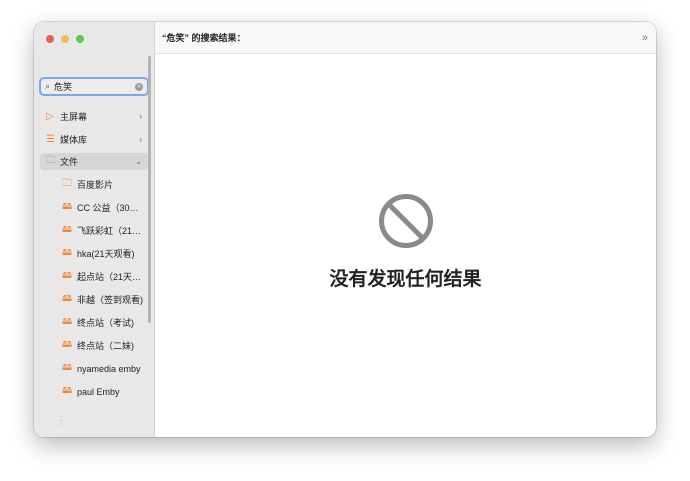 Image resolution: width=690 pixels, height=481 pixels. I want to click on sidebar-item-label: 终点站（二妹), so click(105, 346).